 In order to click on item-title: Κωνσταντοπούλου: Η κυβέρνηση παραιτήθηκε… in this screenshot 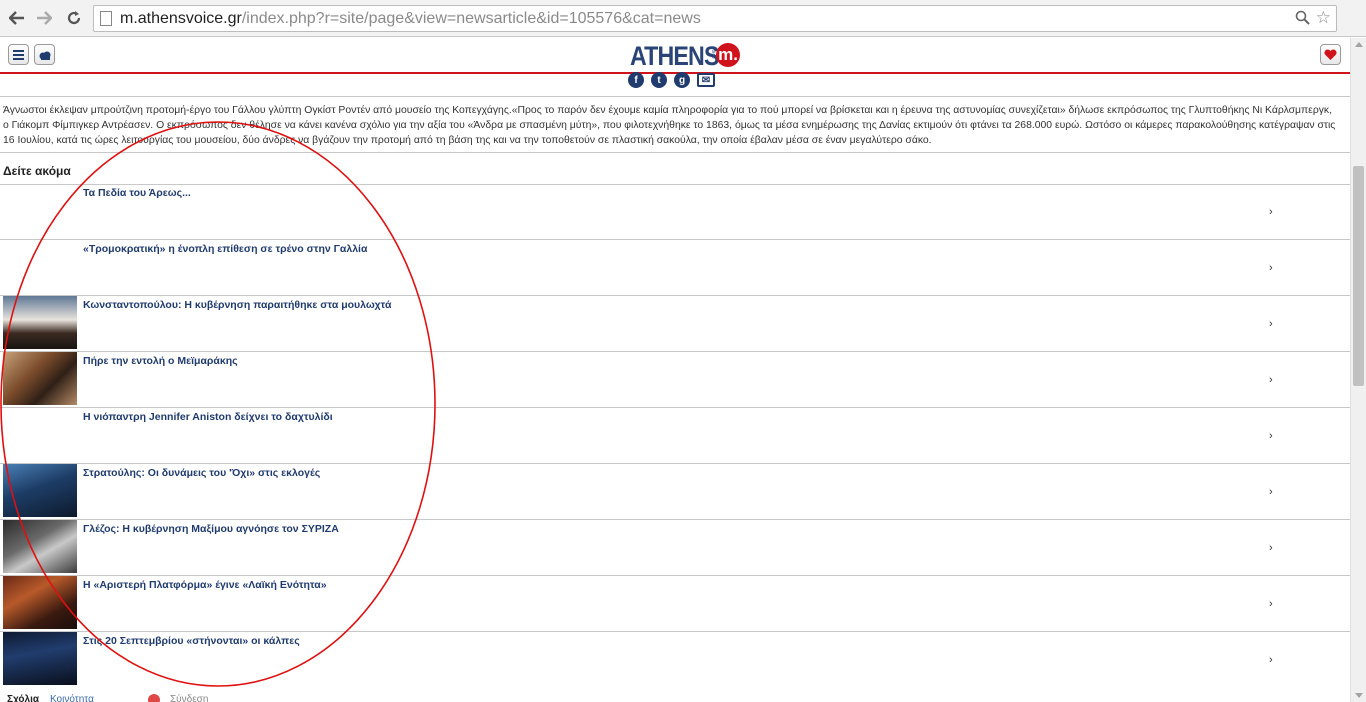, I will do `click(237, 305)`.